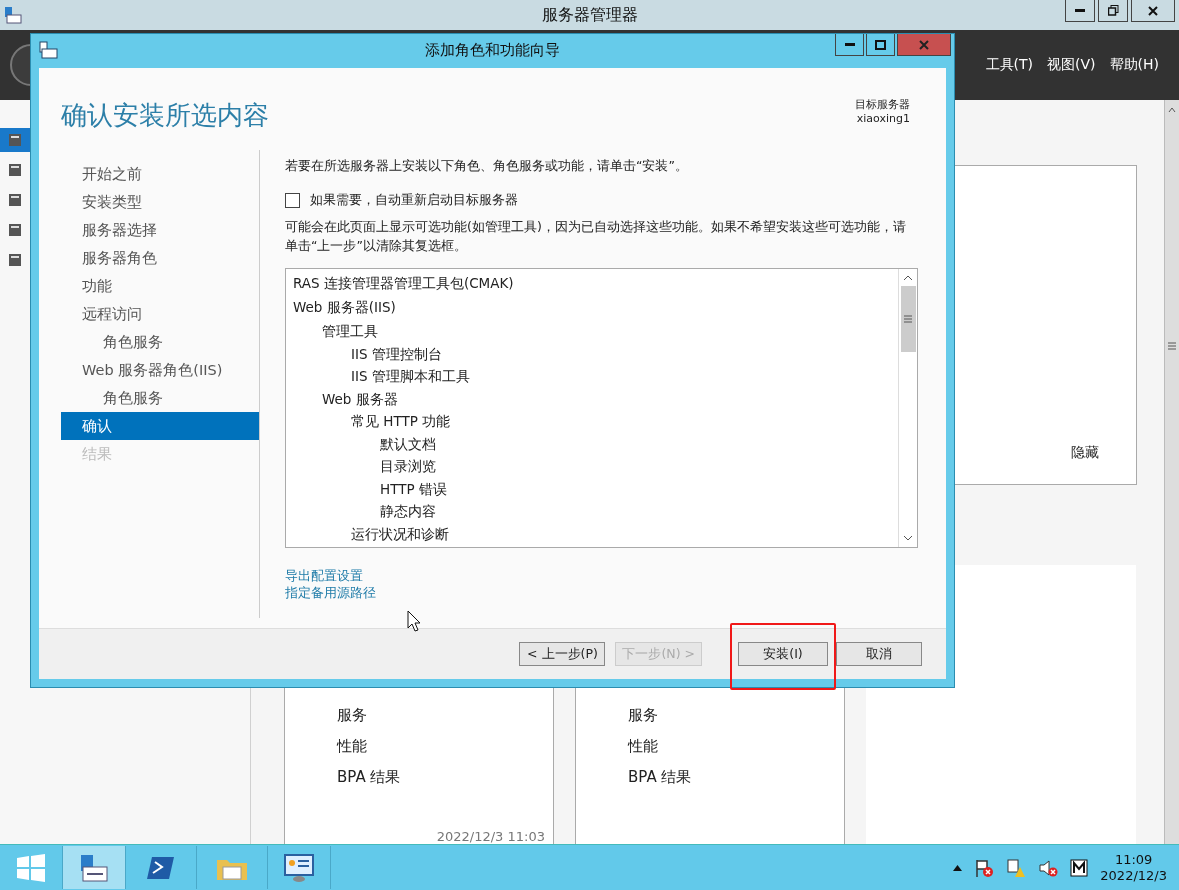  Describe the element at coordinates (160, 370) in the screenshot. I see `wizard-step: Web 服务器角色(IIS)` at that location.